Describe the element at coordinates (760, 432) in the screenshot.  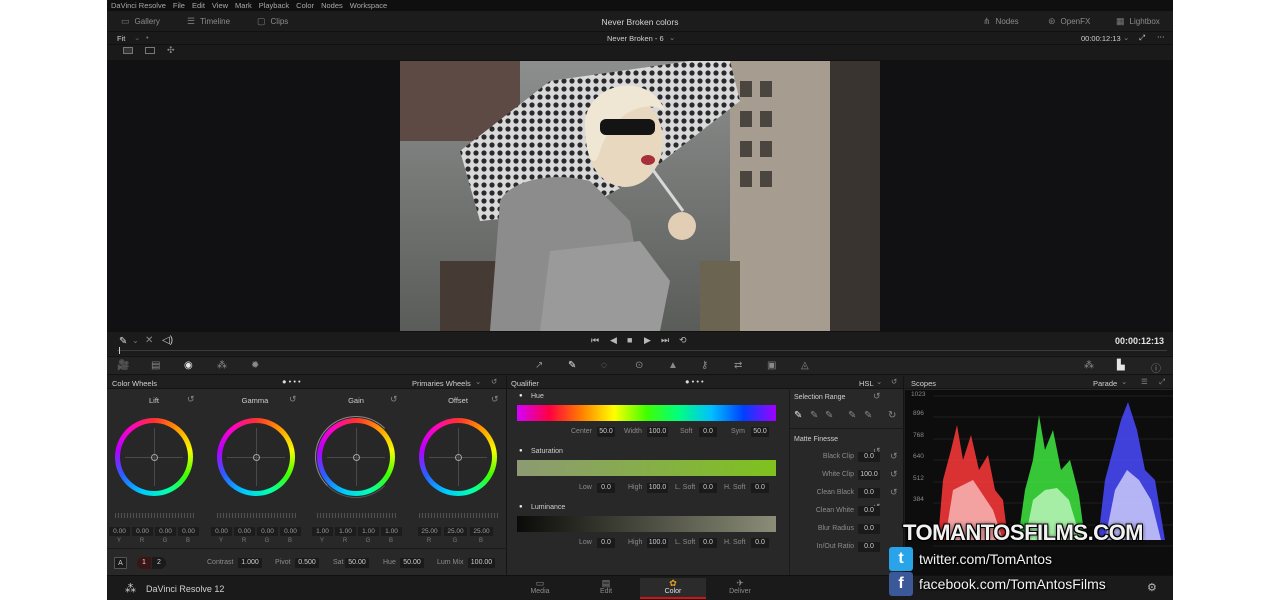
I see `hue-sym-value: 50.0` at that location.